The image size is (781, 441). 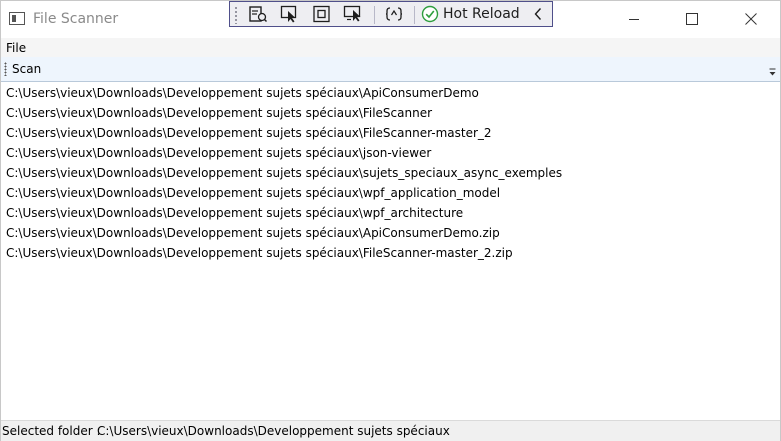 I want to click on xaml-runtime-toolbar: Hot Reload, so click(x=391, y=14).